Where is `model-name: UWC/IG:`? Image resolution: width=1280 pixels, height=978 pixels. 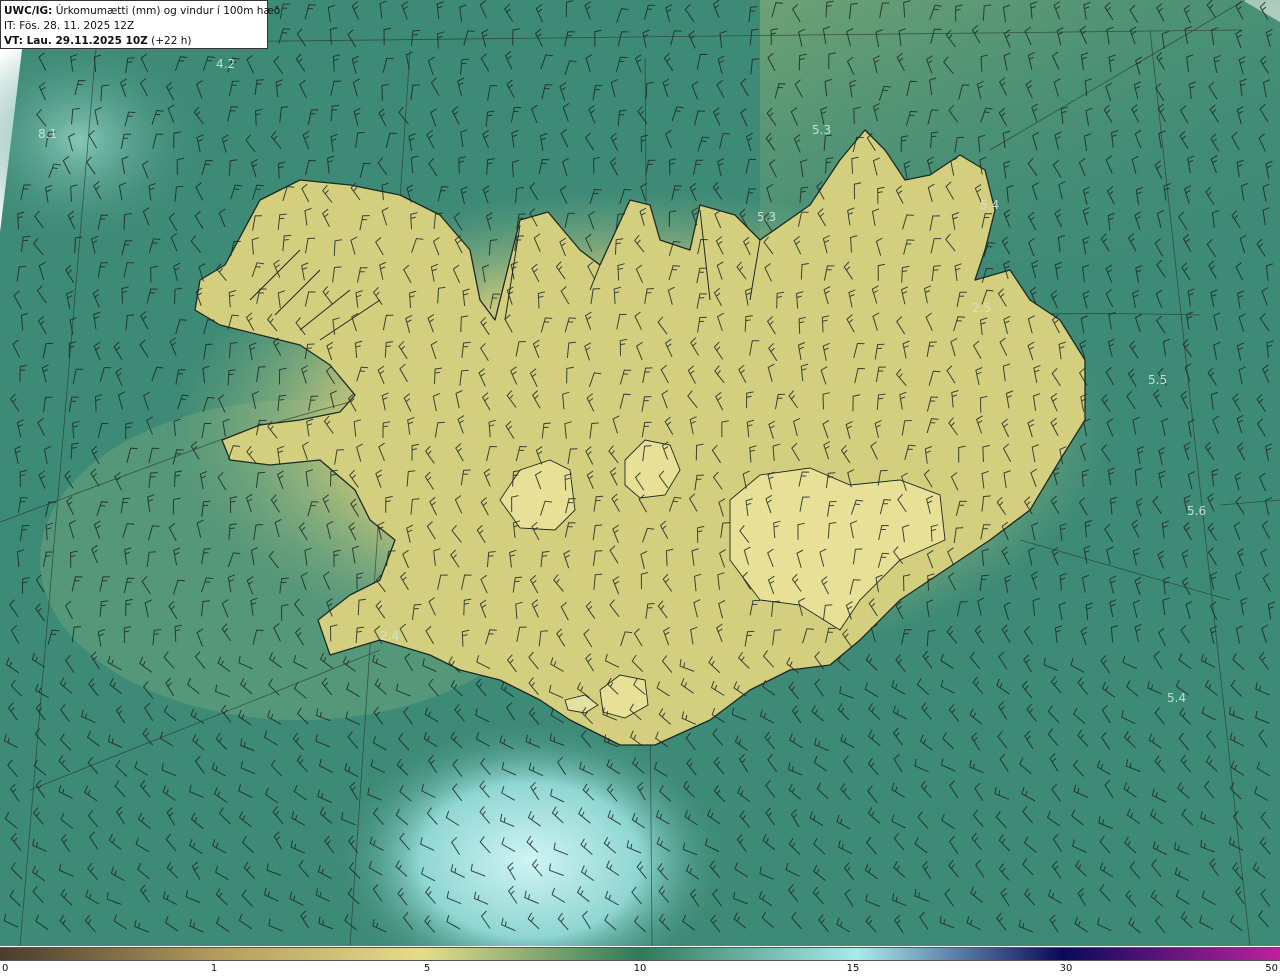
model-name: UWC/IG: is located at coordinates (28, 11).